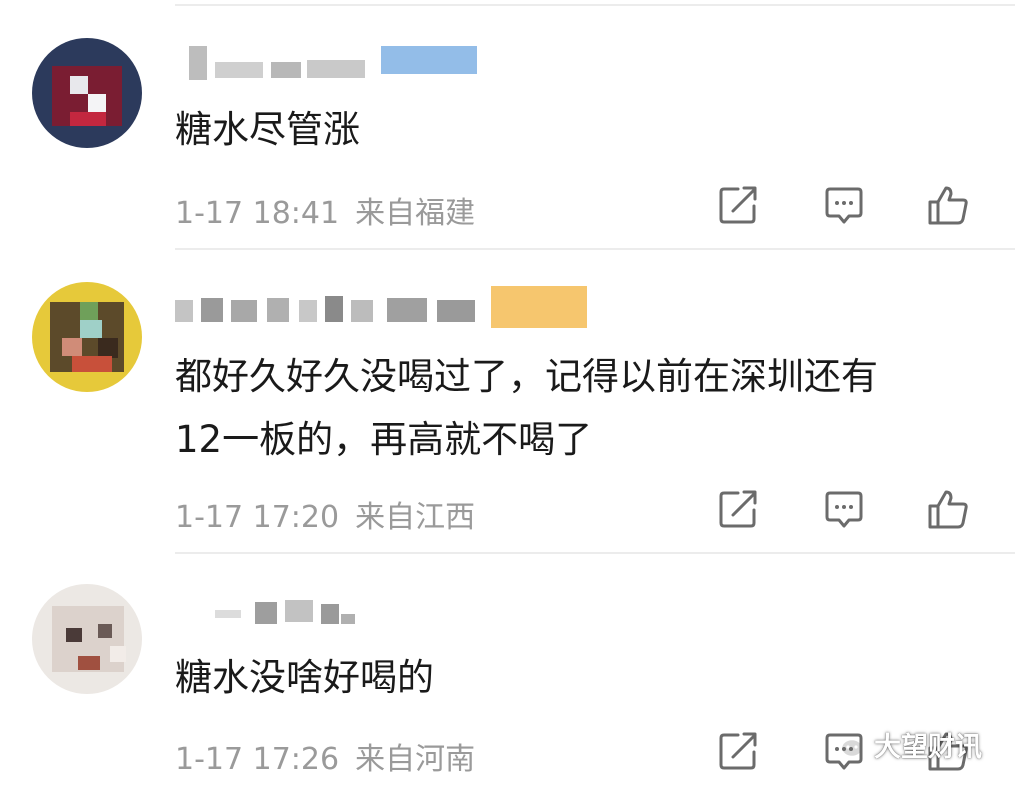 This screenshot has height=786, width=1015. What do you see at coordinates (526, 376) in the screenshot?
I see `comment-text-line-1: 都好久好久没喝过了，记得以前在深圳还有` at bounding box center [526, 376].